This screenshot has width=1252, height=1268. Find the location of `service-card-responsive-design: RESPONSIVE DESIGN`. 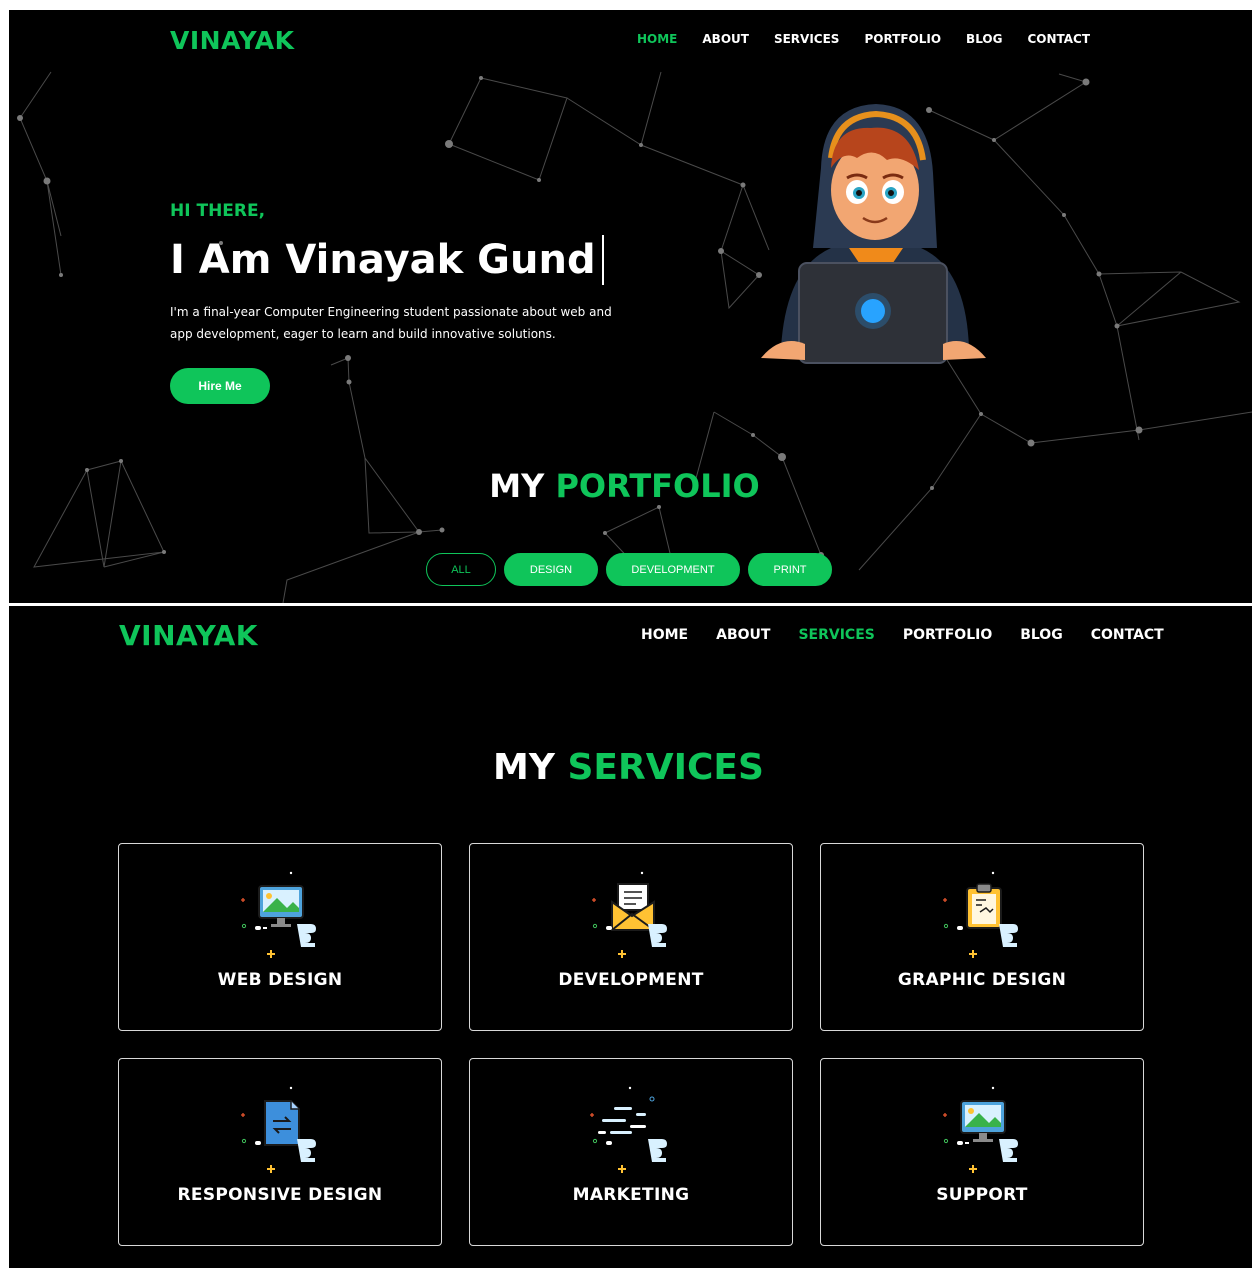

service-card-responsive-design: RESPONSIVE DESIGN is located at coordinates (280, 1152).